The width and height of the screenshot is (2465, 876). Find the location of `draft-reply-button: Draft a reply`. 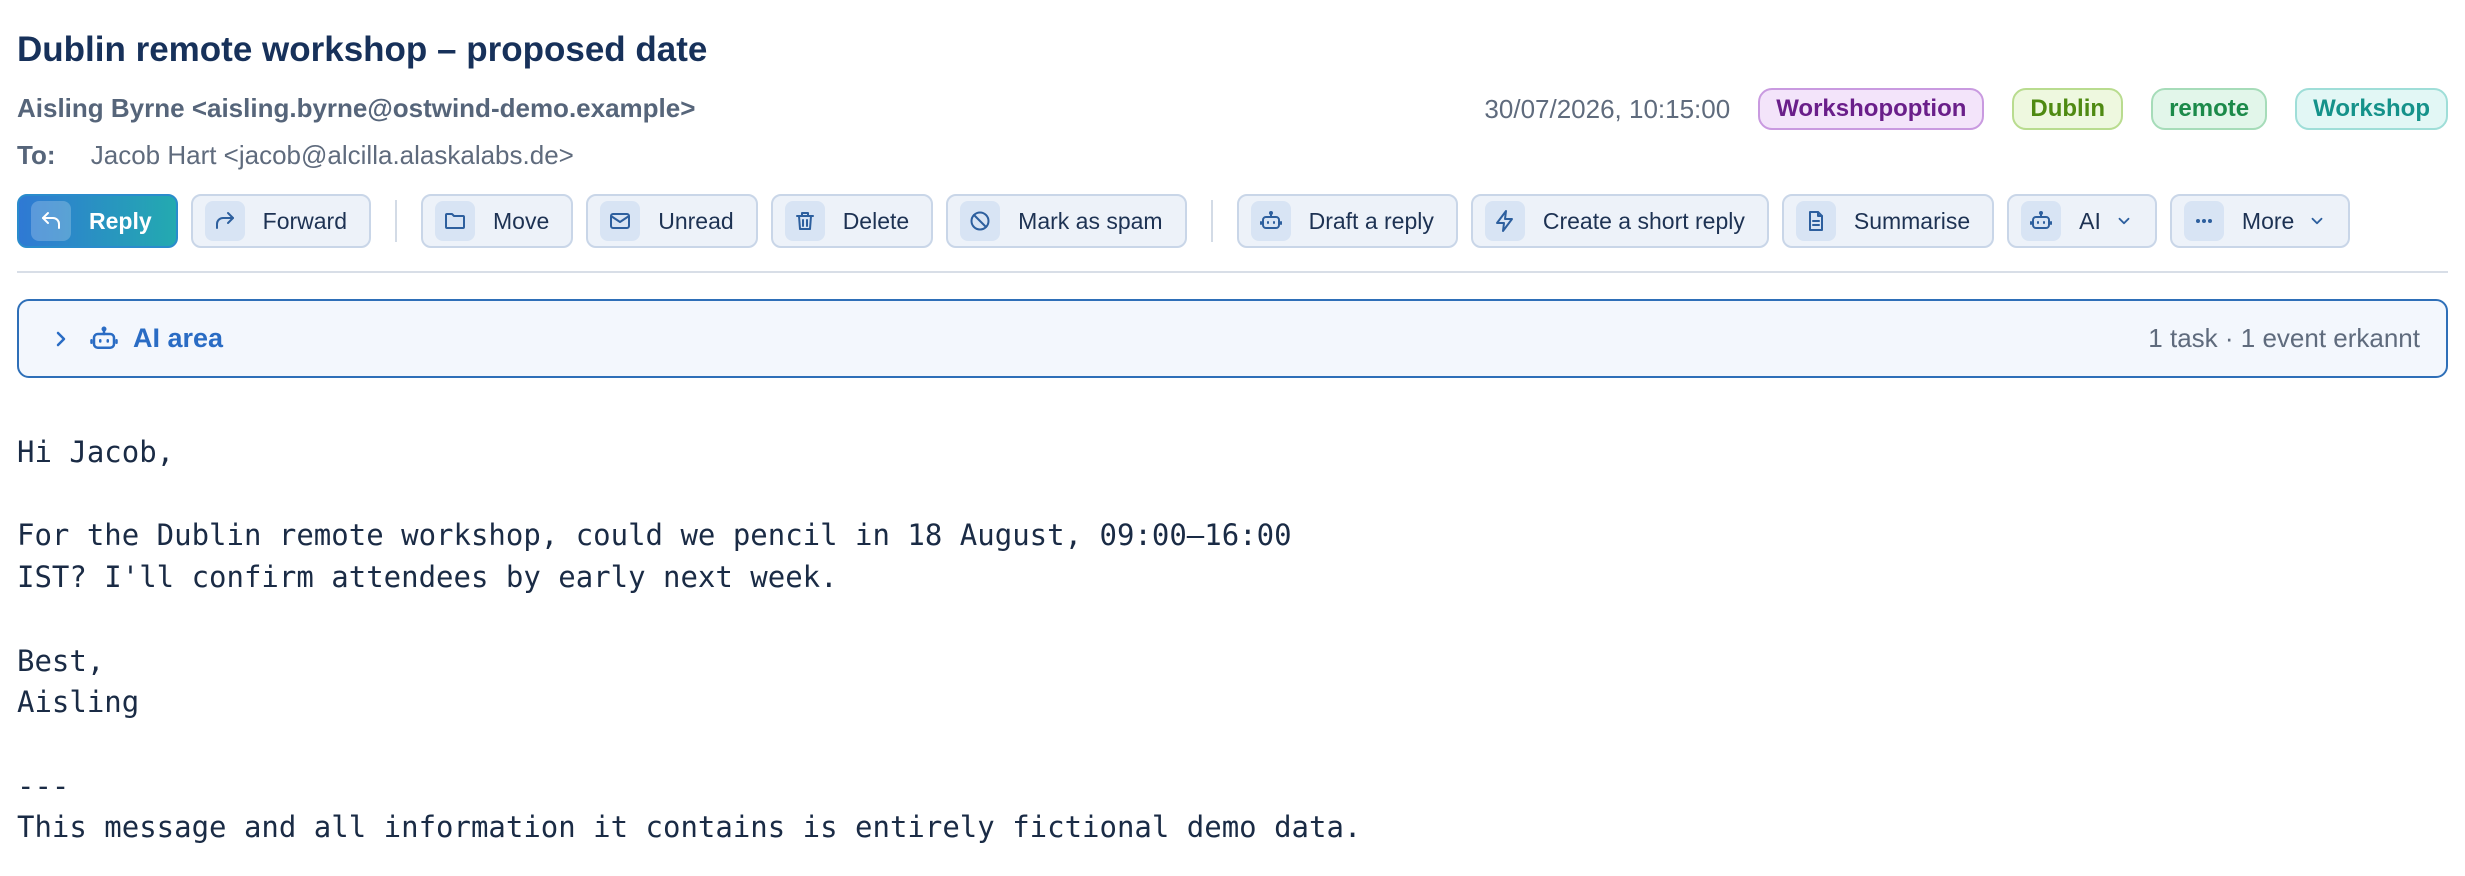

draft-reply-button: Draft a reply is located at coordinates (1347, 221).